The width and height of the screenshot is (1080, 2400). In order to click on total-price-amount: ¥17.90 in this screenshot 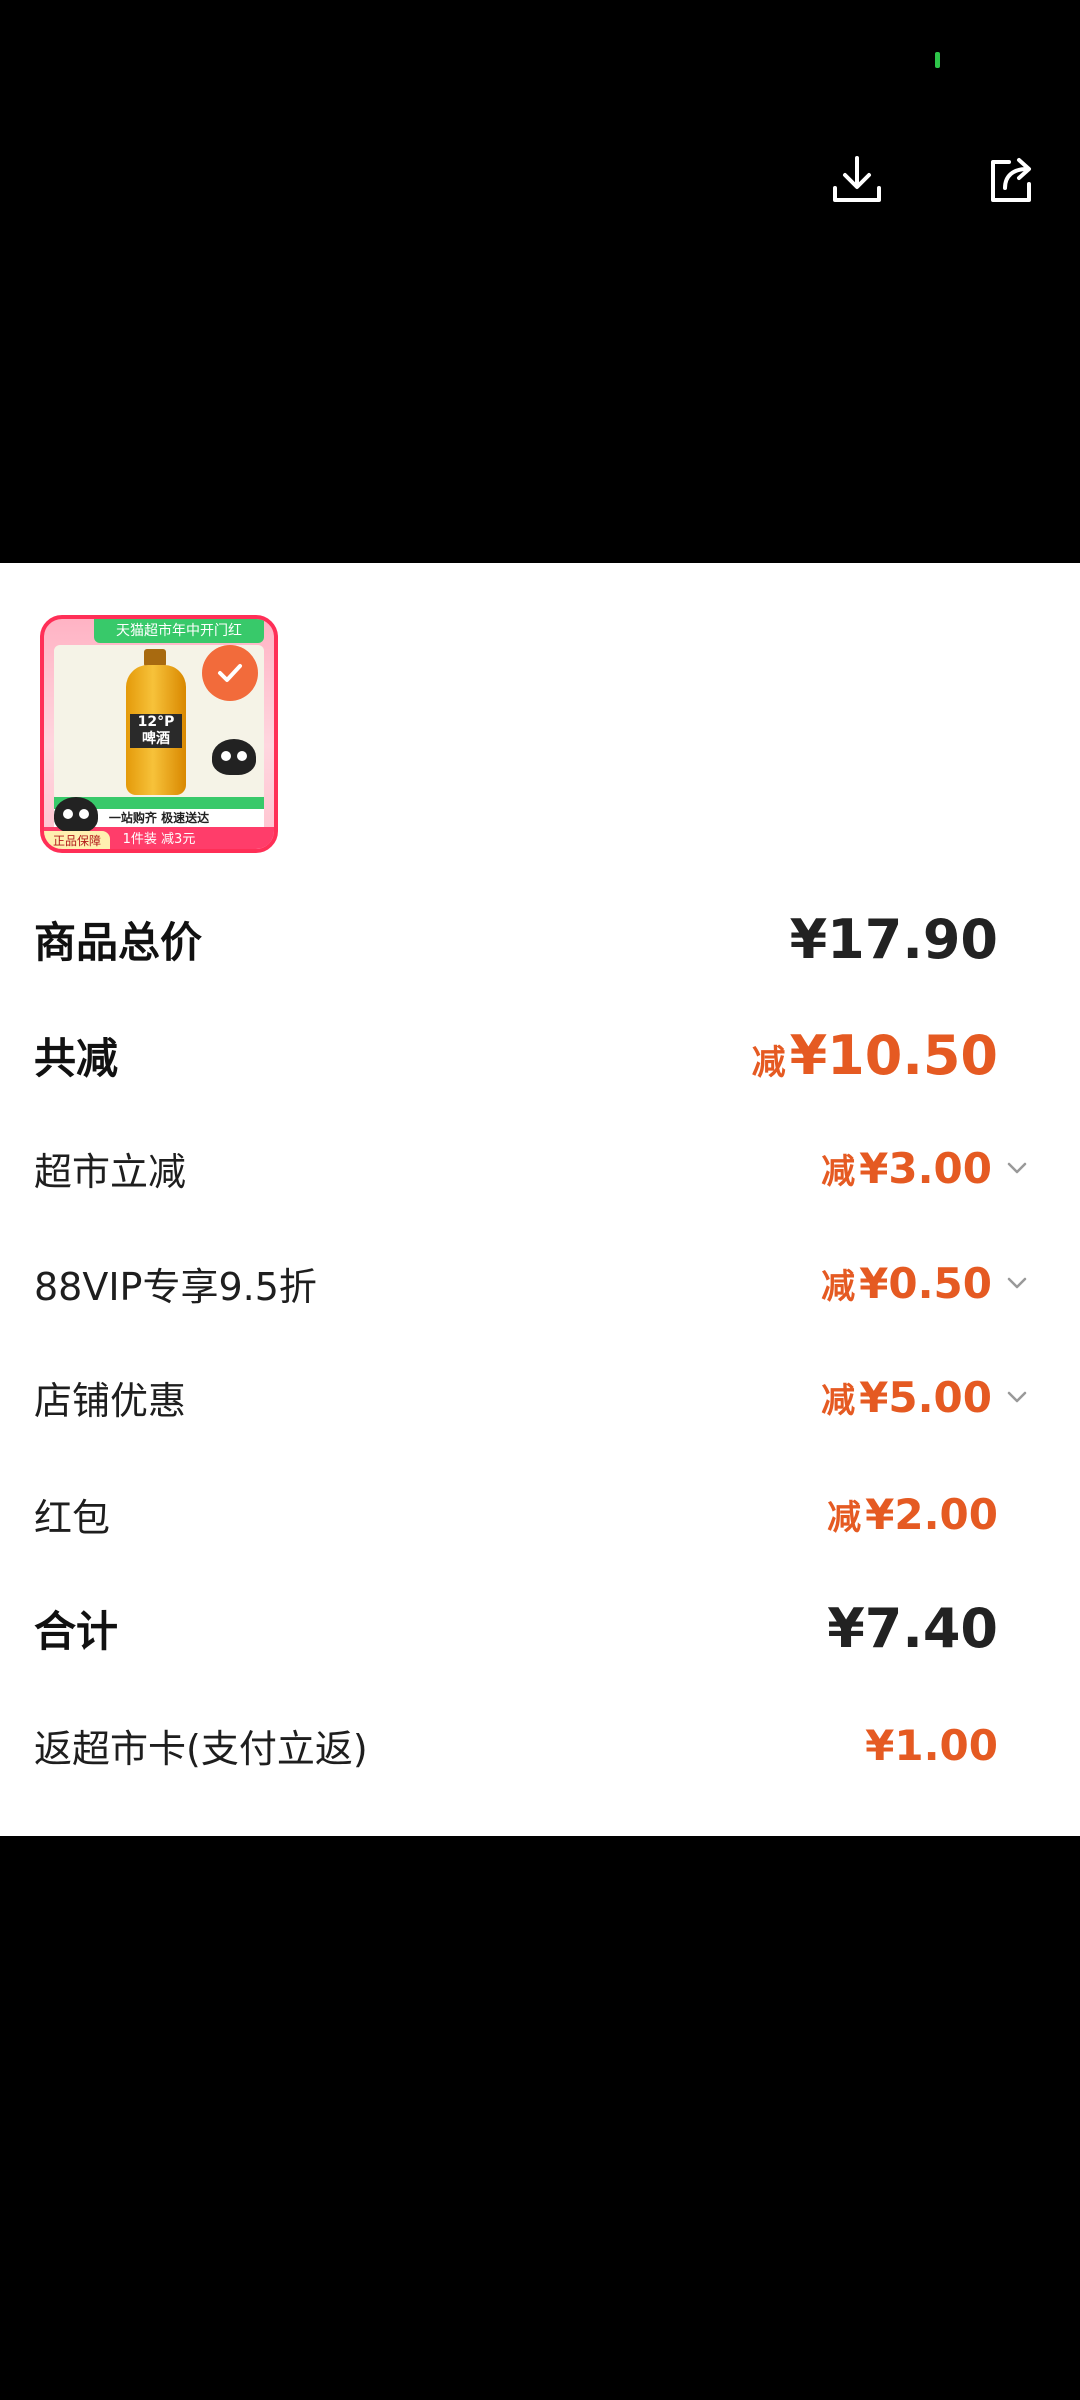, I will do `click(893, 939)`.